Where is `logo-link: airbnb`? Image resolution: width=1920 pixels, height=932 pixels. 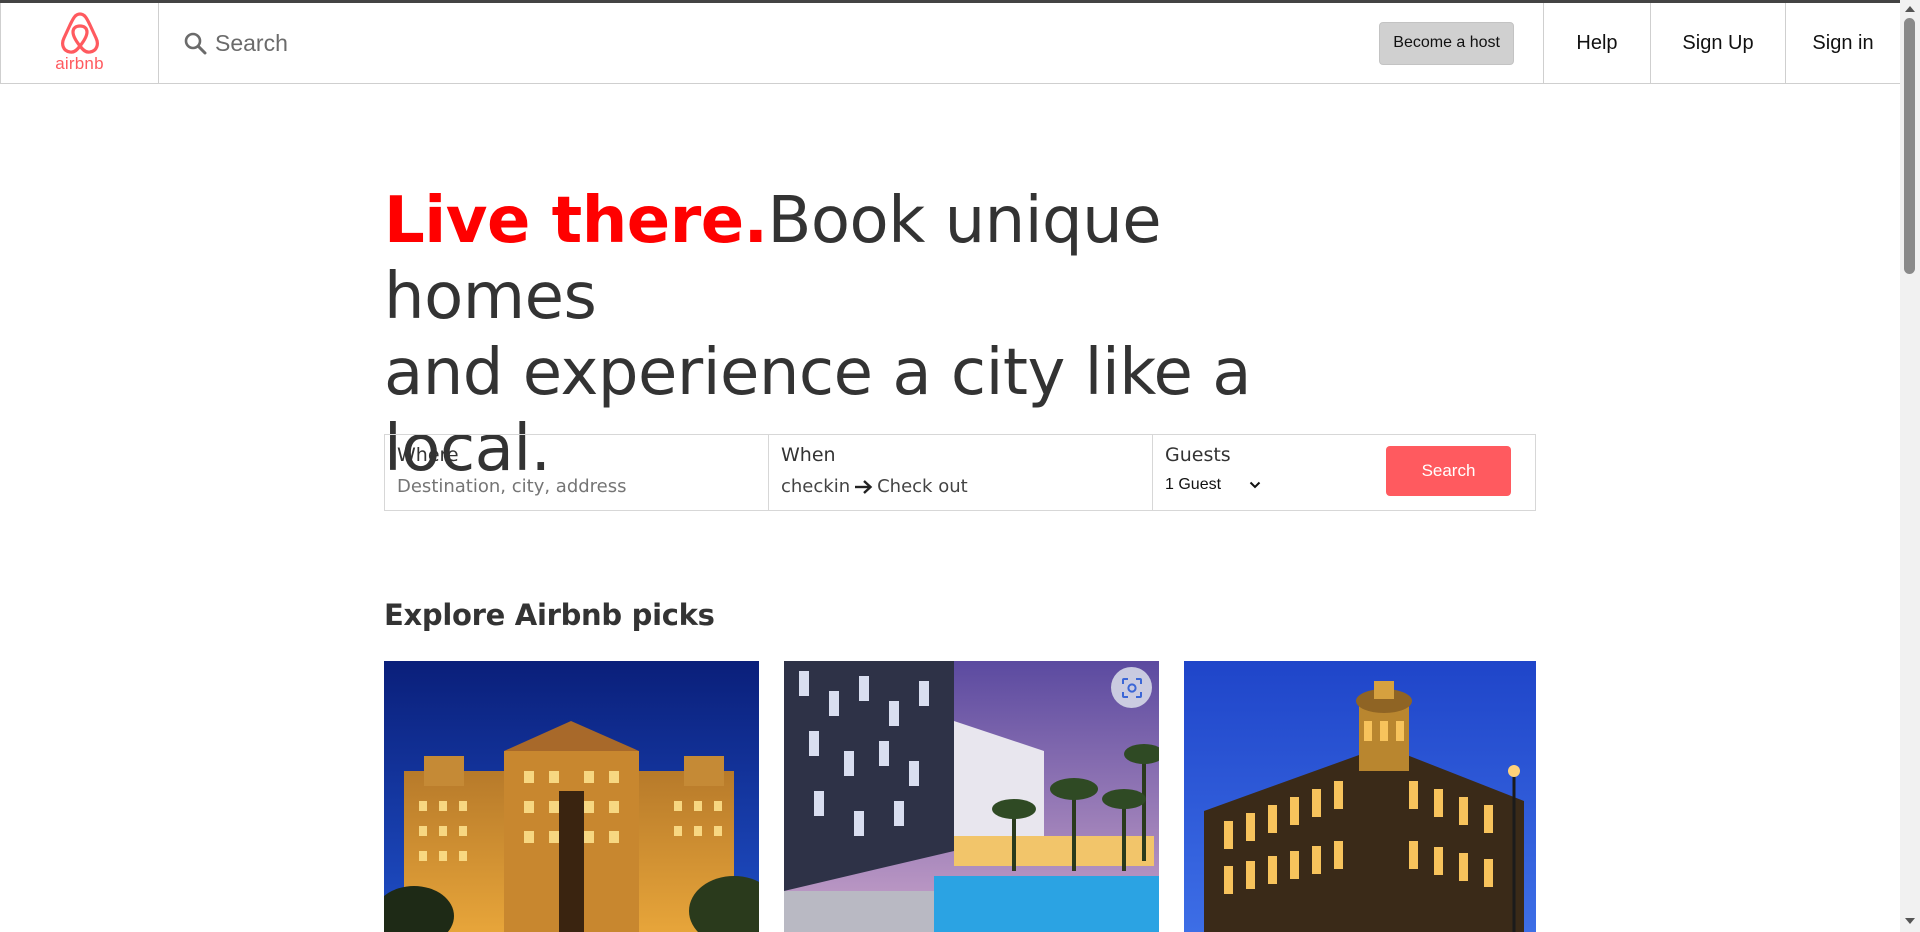
logo-link: airbnb is located at coordinates (79, 43).